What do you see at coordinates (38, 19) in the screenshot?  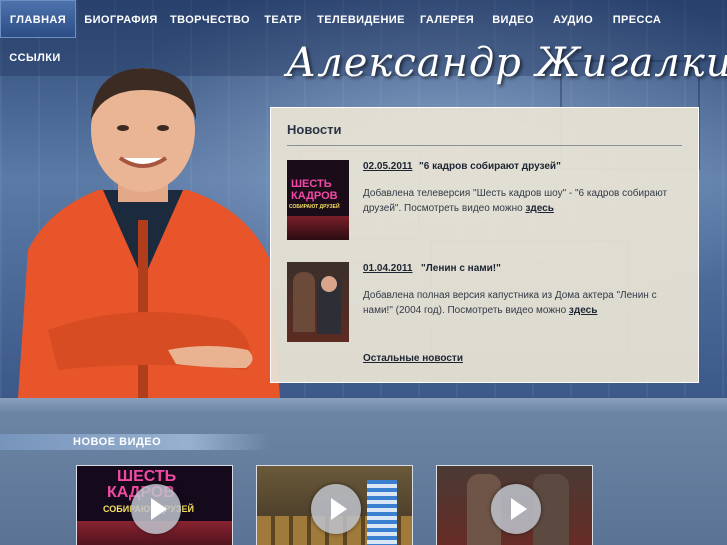 I see `nav-item-home: ГЛАВНАЯ` at bounding box center [38, 19].